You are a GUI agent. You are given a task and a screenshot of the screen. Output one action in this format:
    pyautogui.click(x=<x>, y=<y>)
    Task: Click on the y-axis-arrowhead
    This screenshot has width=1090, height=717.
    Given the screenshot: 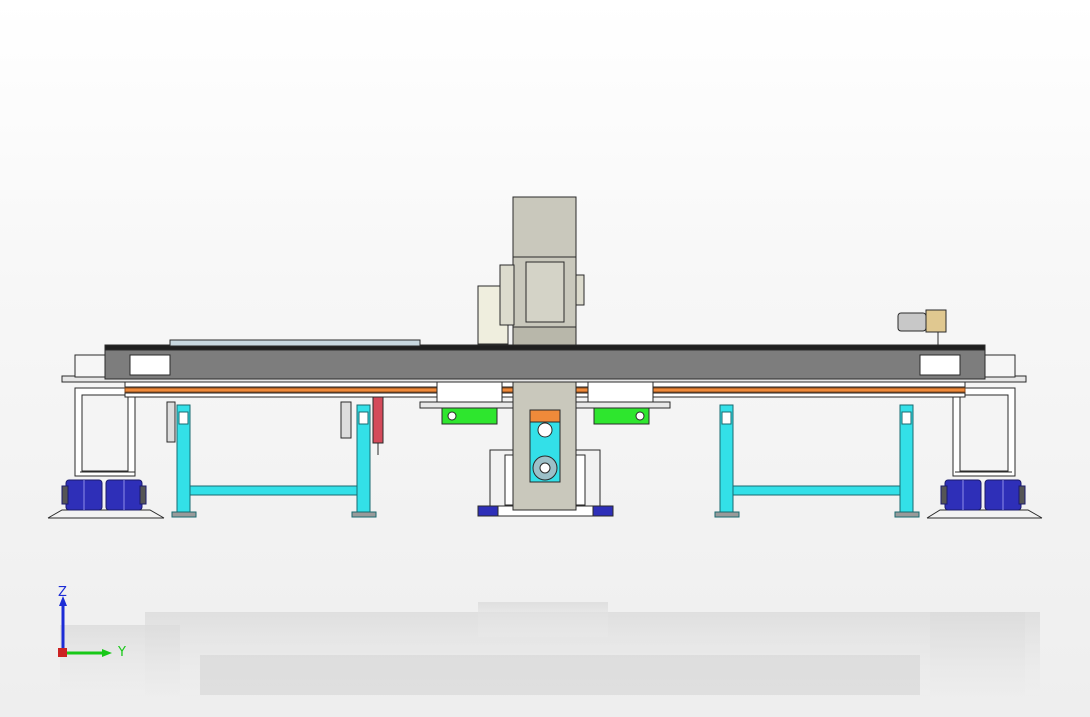 What is the action you would take?
    pyautogui.click(x=107, y=653)
    